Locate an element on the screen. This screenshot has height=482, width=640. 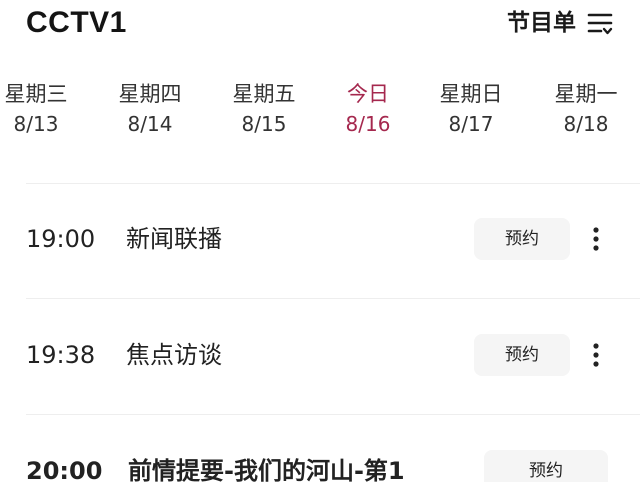
schedule-label: 节目单 is located at coordinates (541, 23).